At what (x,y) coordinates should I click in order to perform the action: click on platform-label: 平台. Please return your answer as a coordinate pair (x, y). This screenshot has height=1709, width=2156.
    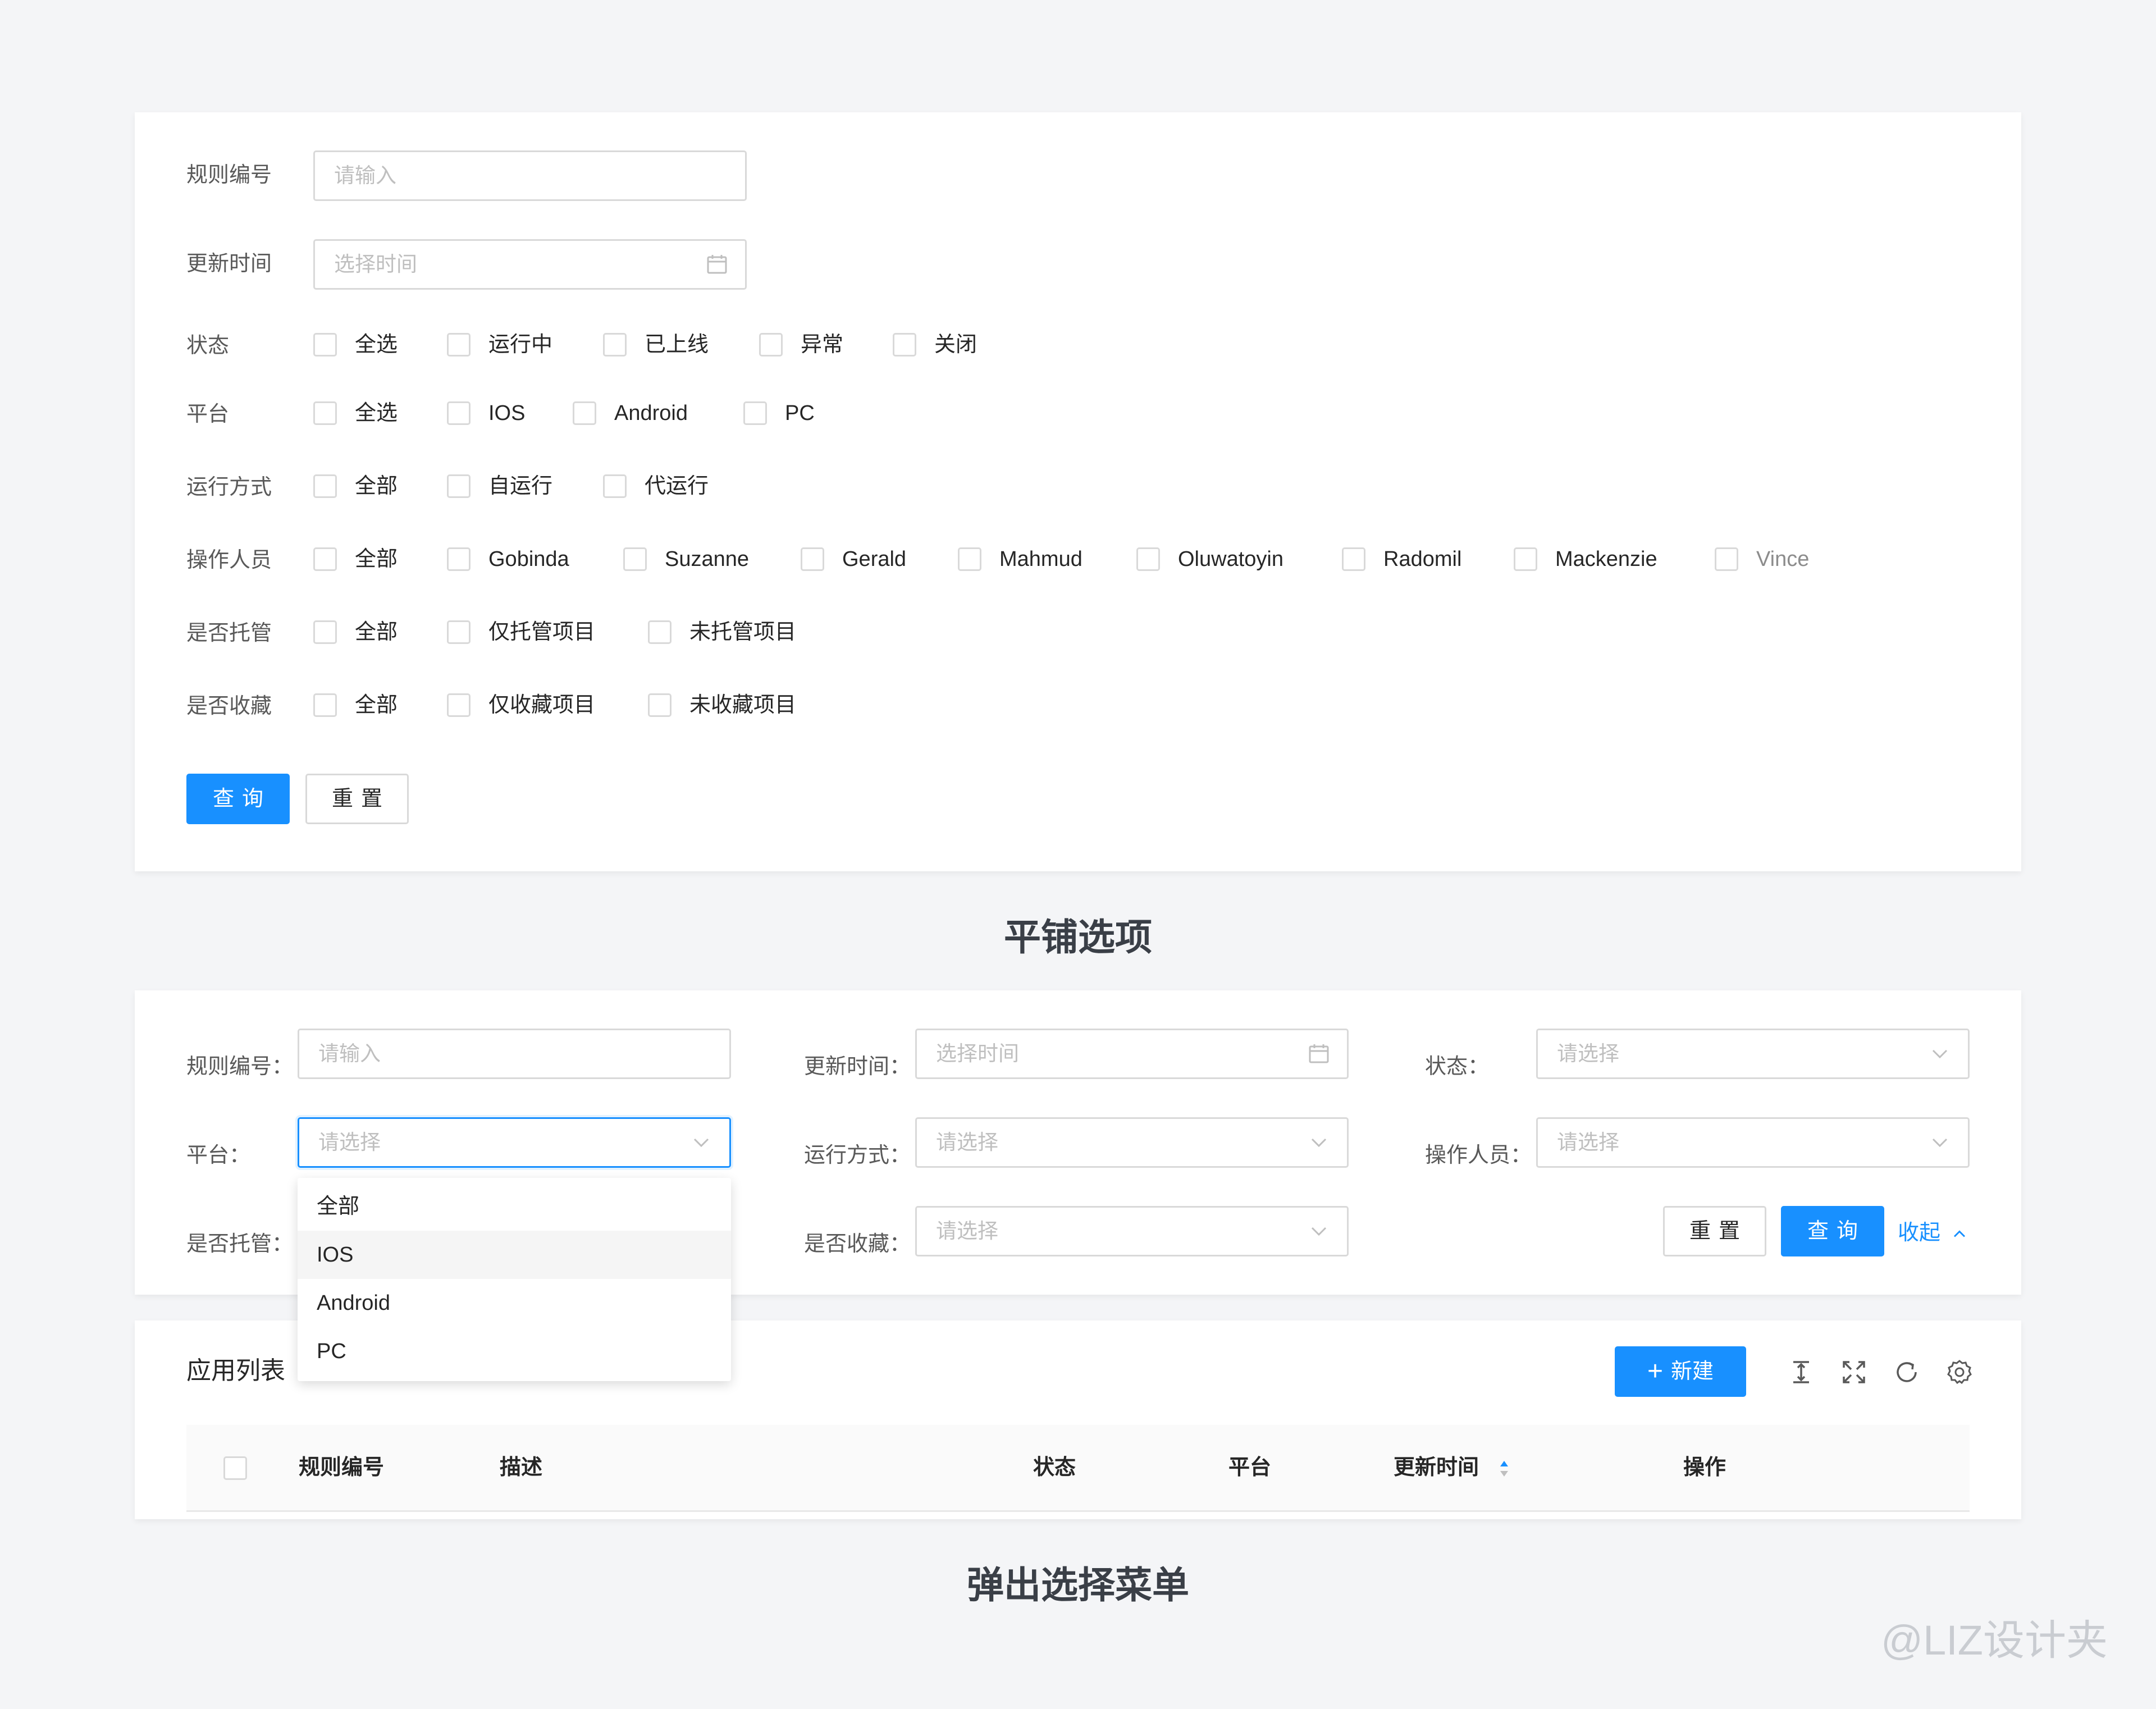
    Looking at the image, I should click on (208, 414).